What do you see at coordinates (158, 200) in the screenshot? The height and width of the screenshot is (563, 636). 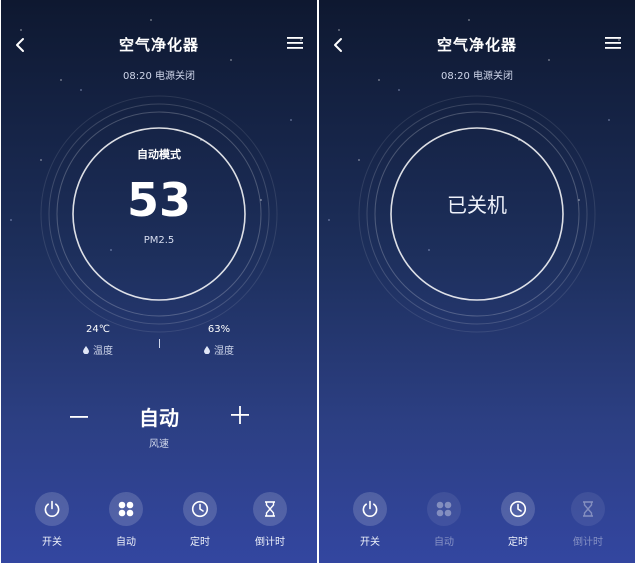 I see `pm25-value: 53` at bounding box center [158, 200].